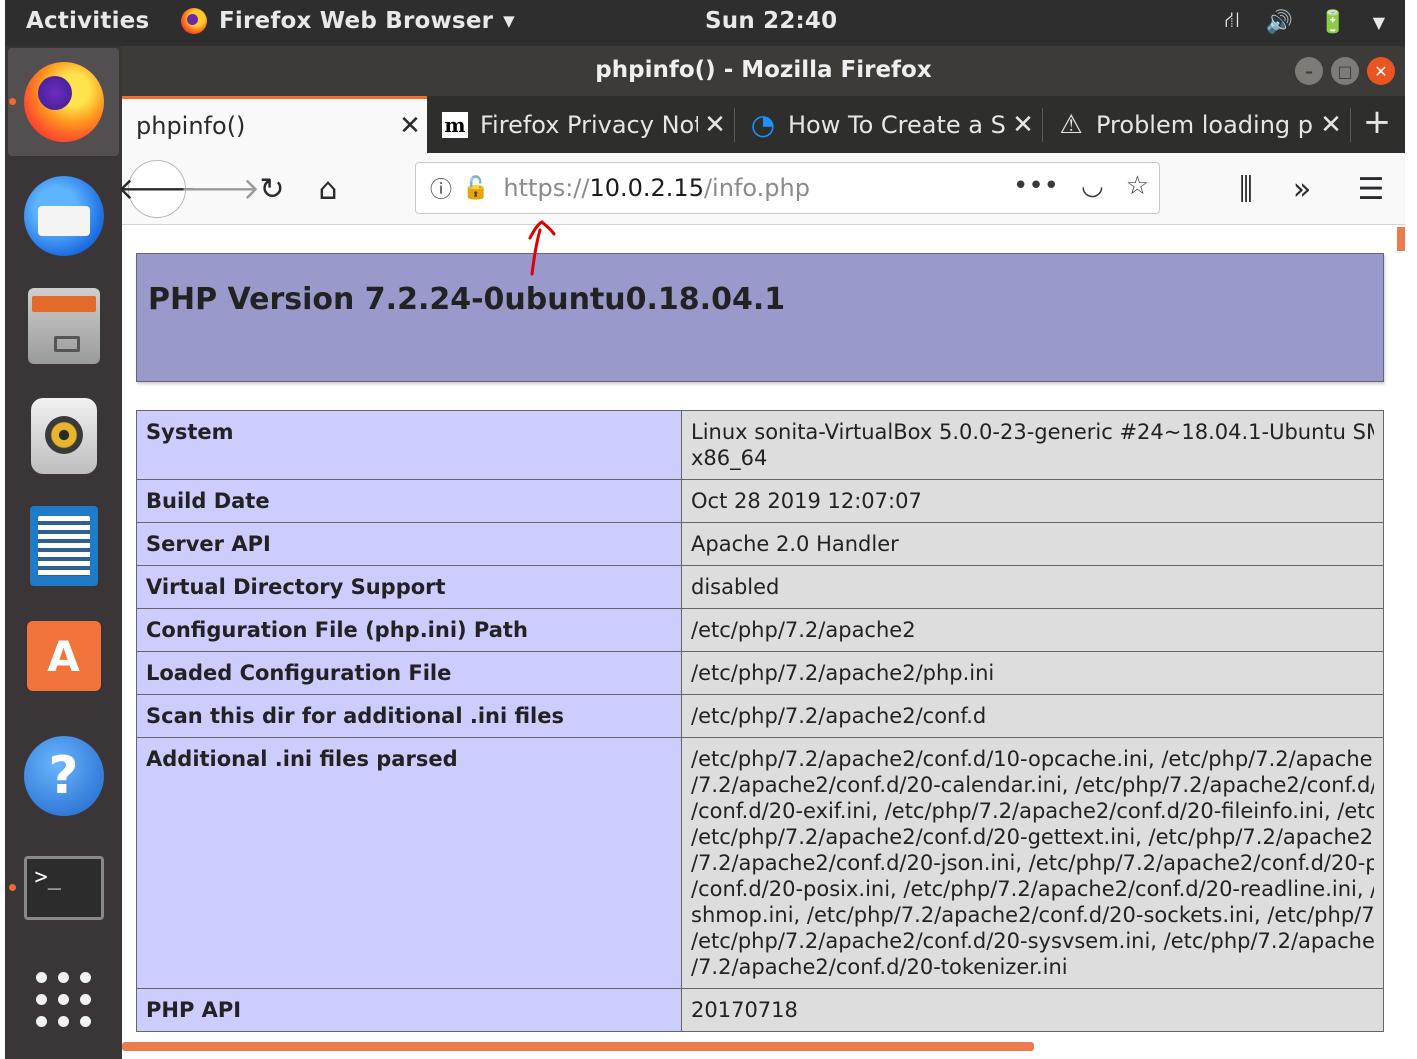 This screenshot has width=1417, height=1059. Describe the element at coordinates (771, 21) in the screenshot. I see `clock: Sun 22:40` at that location.